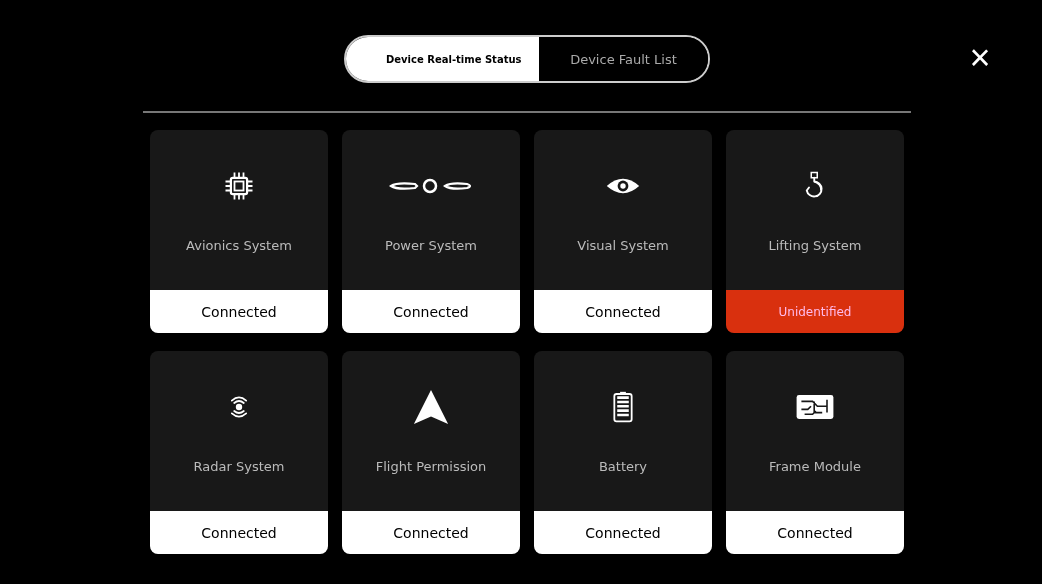 This screenshot has width=1042, height=584. Describe the element at coordinates (431, 245) in the screenshot. I see `system-name: Power System` at that location.